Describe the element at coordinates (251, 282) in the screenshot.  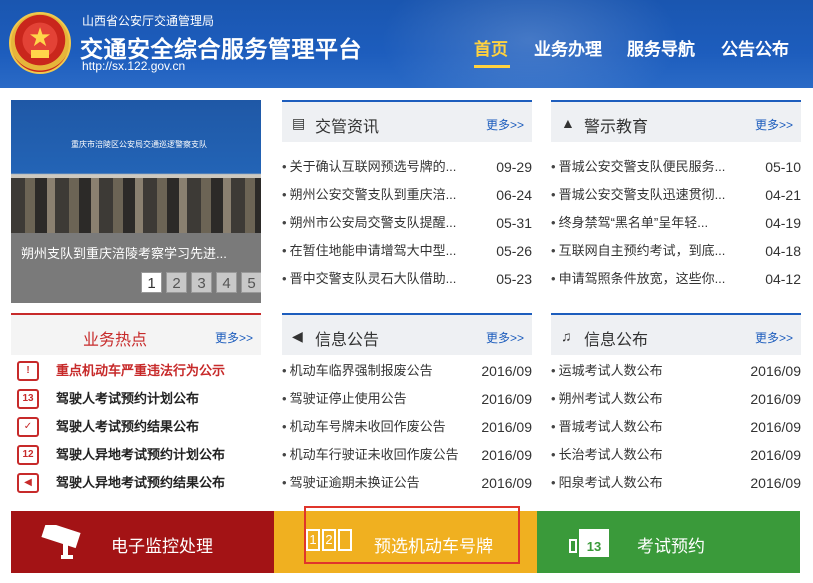
I see `slider-page-5: 5` at that location.